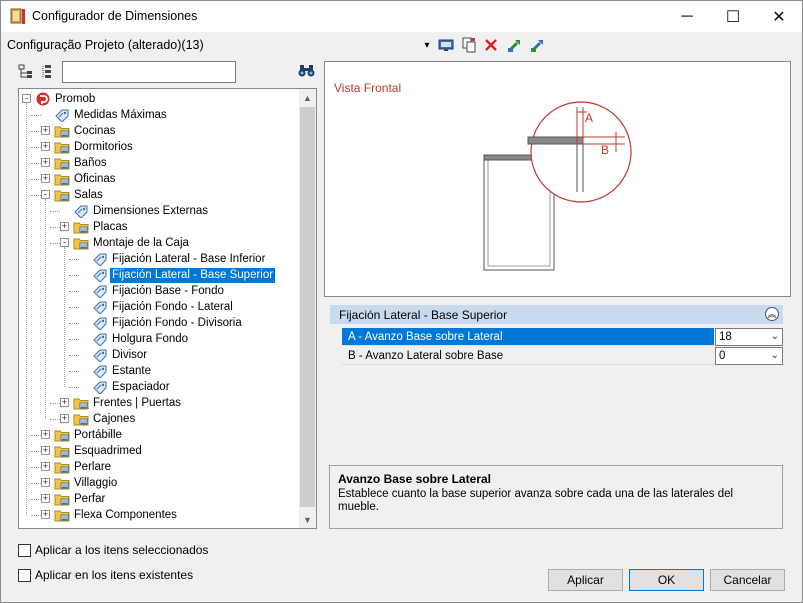 Image resolution: width=803 pixels, height=603 pixels. I want to click on property-row-a: A - Avanzo Base sobre Lateral 18 ⌄, so click(562, 337).